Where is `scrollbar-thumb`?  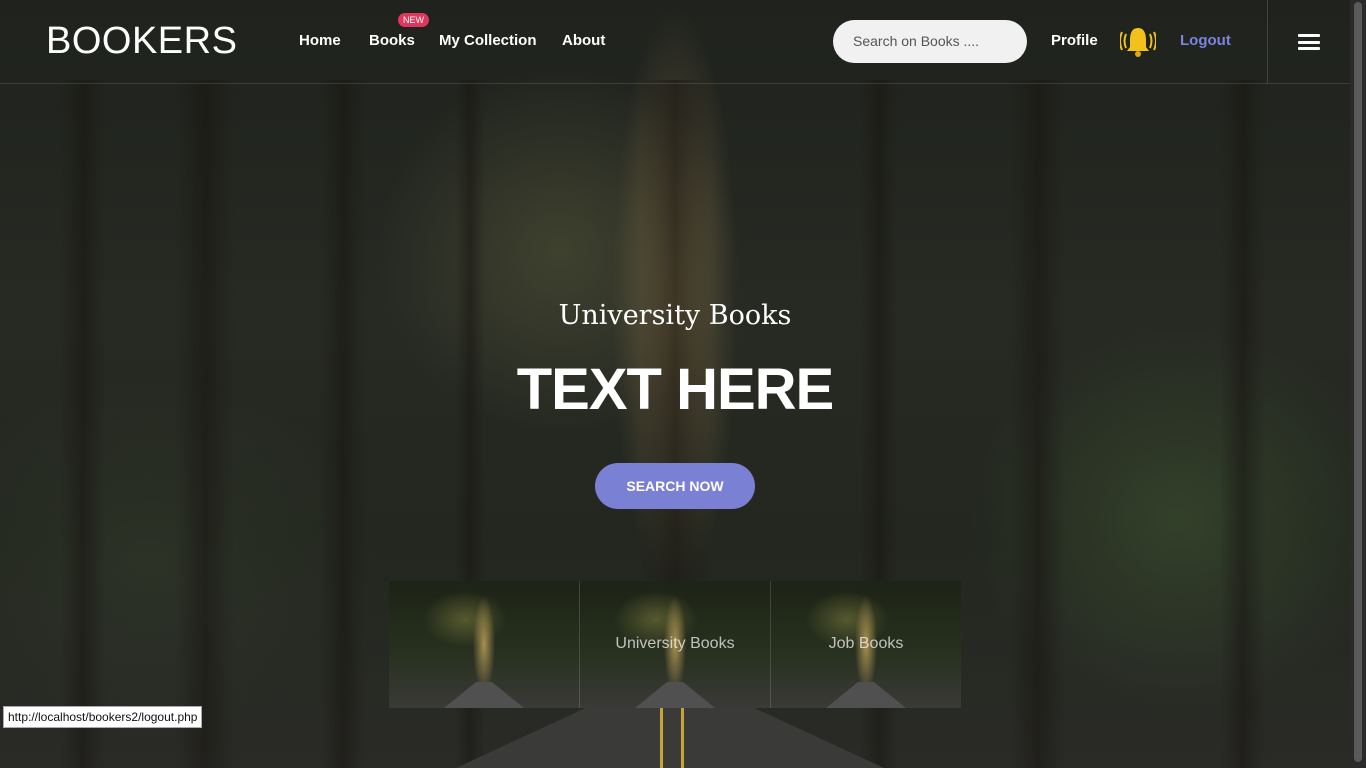
scrollbar-thumb is located at coordinates (1358, 382).